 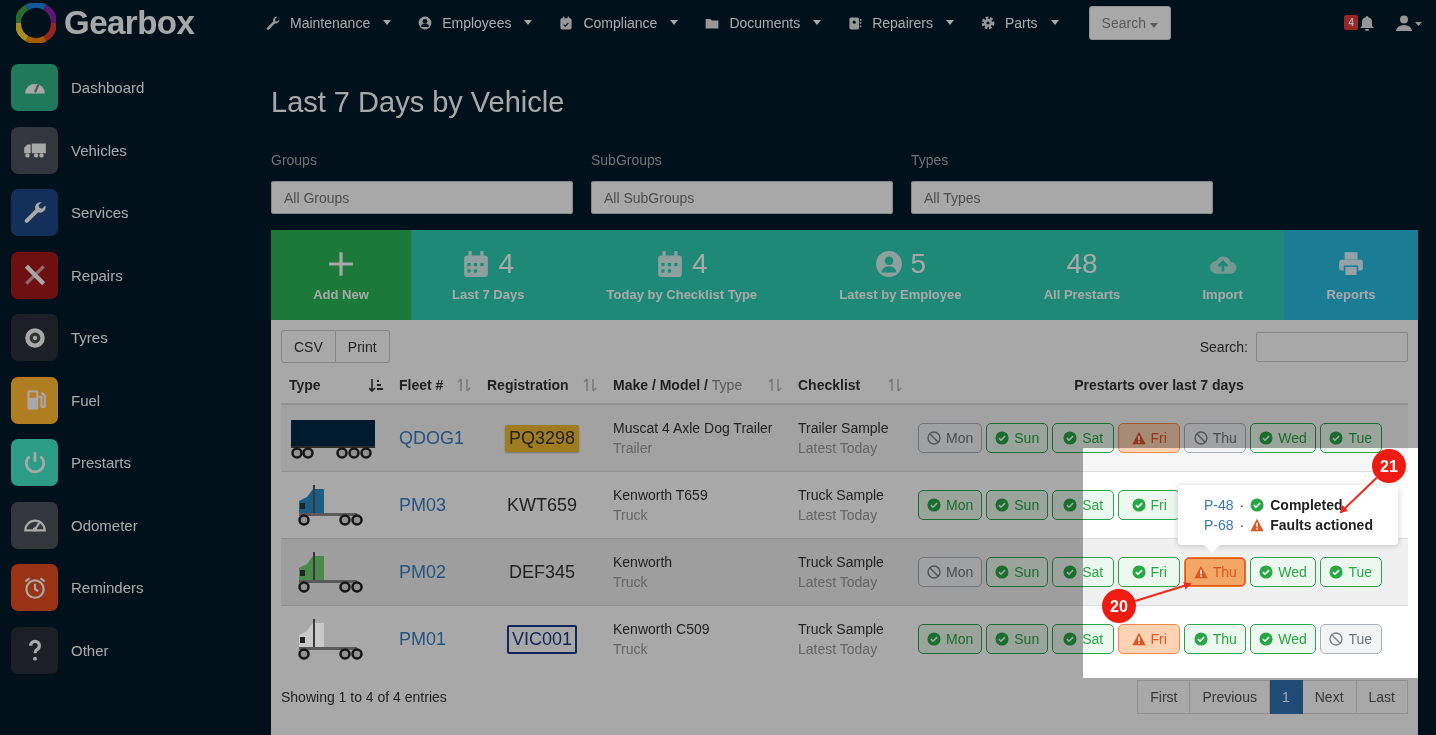 What do you see at coordinates (542, 505) in the screenshot?
I see `registration-text: KWT659` at bounding box center [542, 505].